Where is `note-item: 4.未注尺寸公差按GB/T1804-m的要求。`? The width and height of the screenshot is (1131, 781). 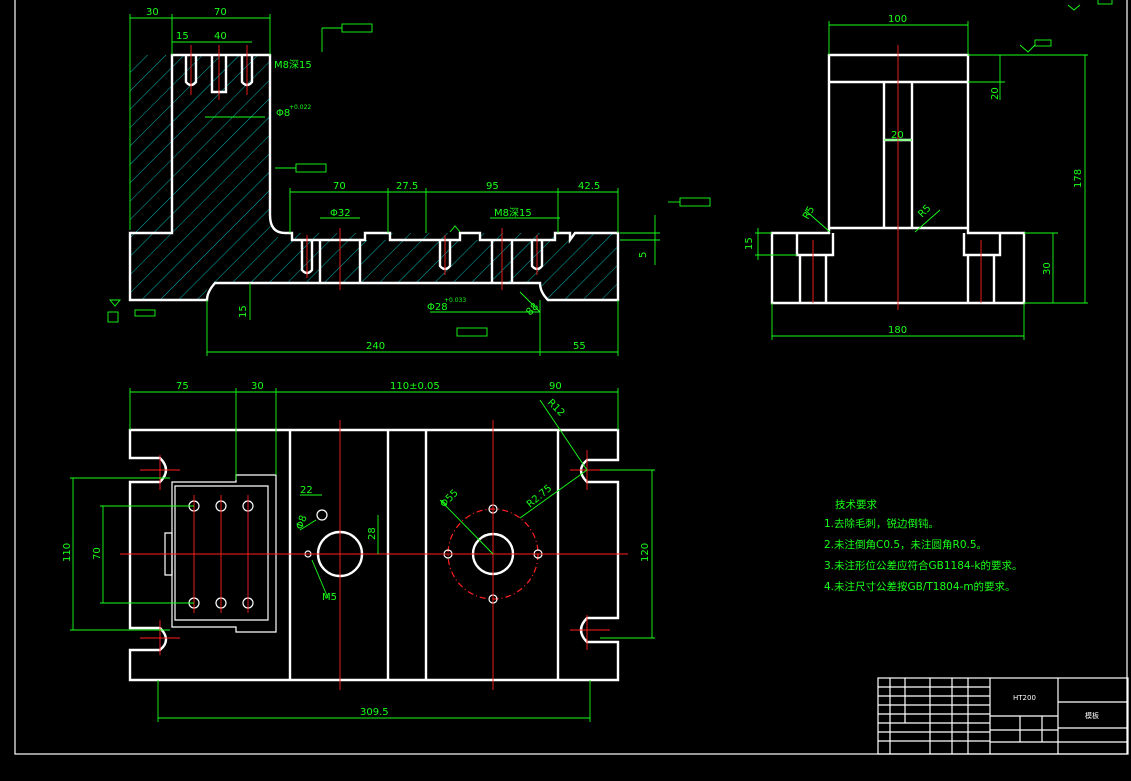
note-item: 4.未注尺寸公差按GB/T1804-m的要求。 is located at coordinates (920, 586).